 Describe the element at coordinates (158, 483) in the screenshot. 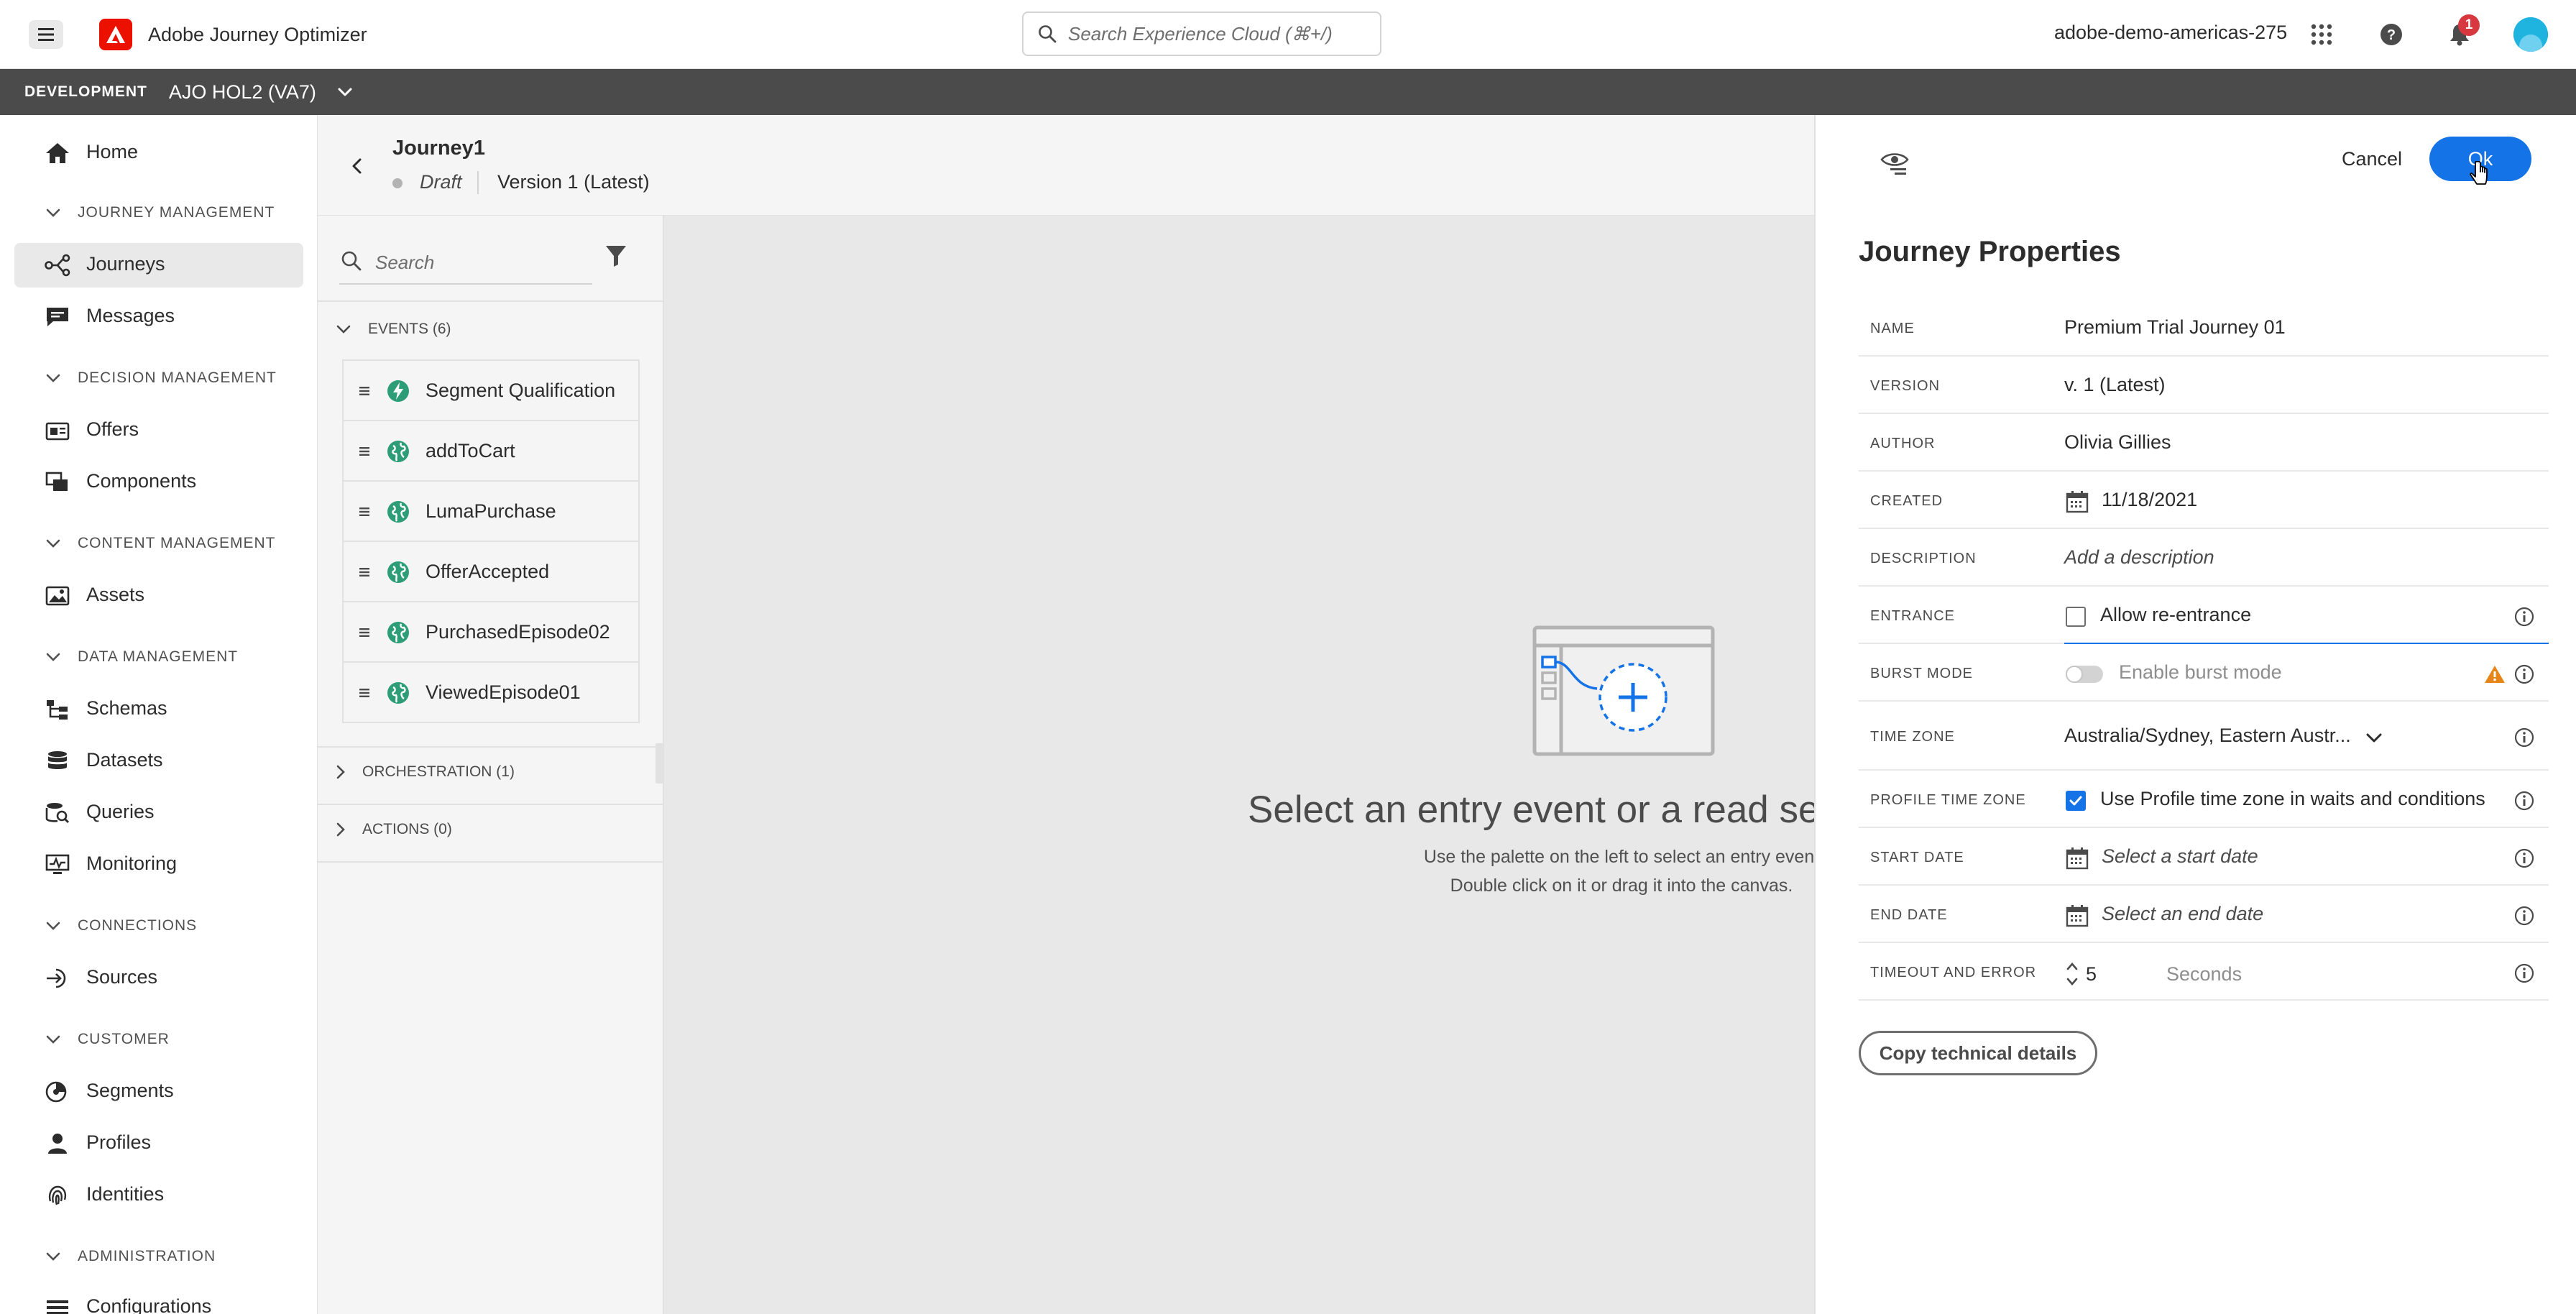

I see `nav-item-components: Components` at that location.